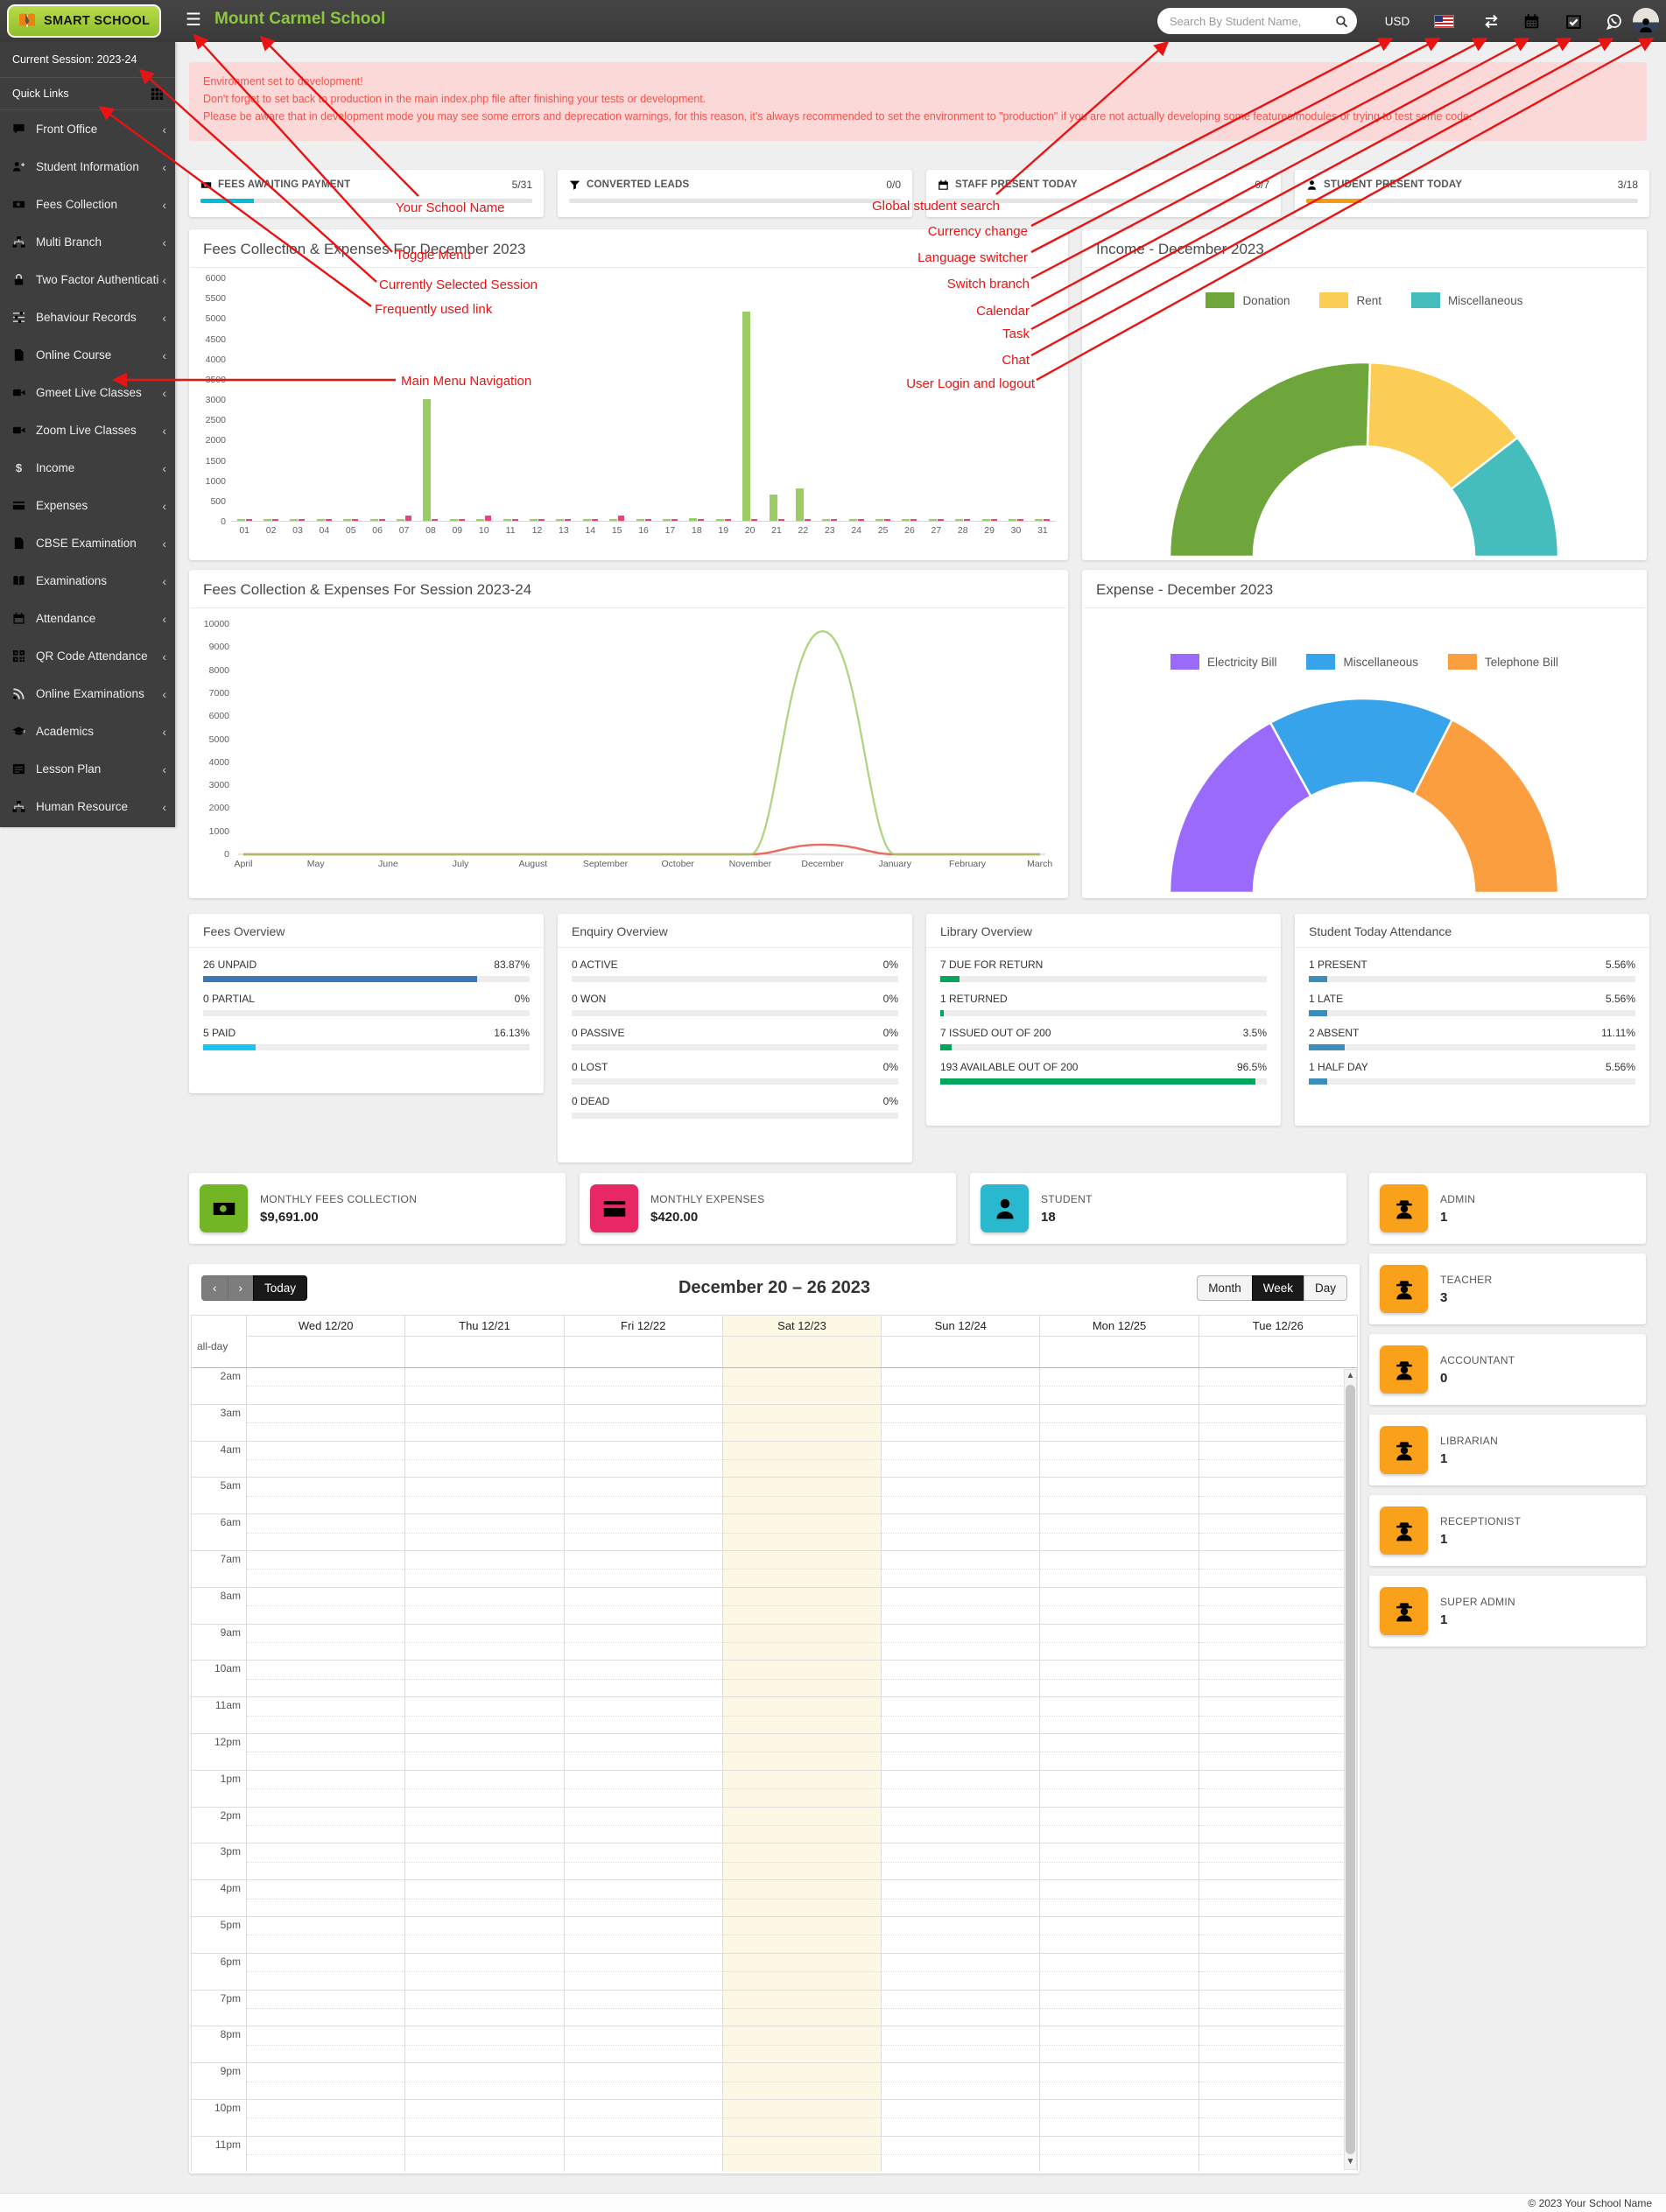 The width and height of the screenshot is (1666, 2212). Describe the element at coordinates (1277, 1288) in the screenshot. I see `calendar-view-week: Week` at that location.